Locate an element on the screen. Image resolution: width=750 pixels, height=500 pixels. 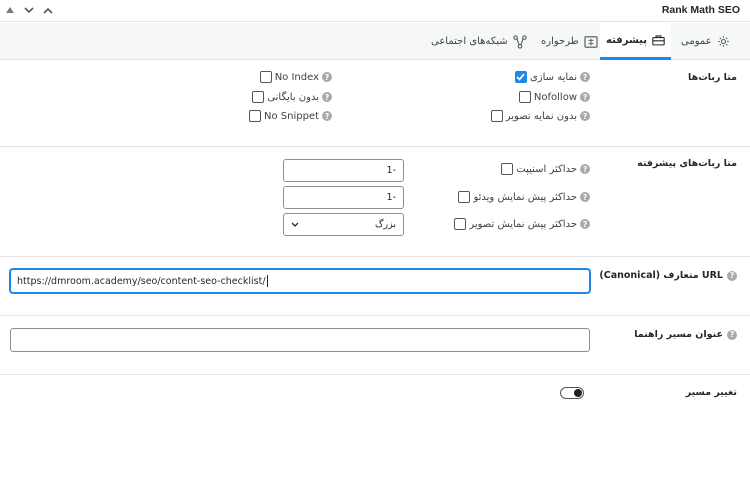
option-label: بدون بایگانی is located at coordinates (293, 97).